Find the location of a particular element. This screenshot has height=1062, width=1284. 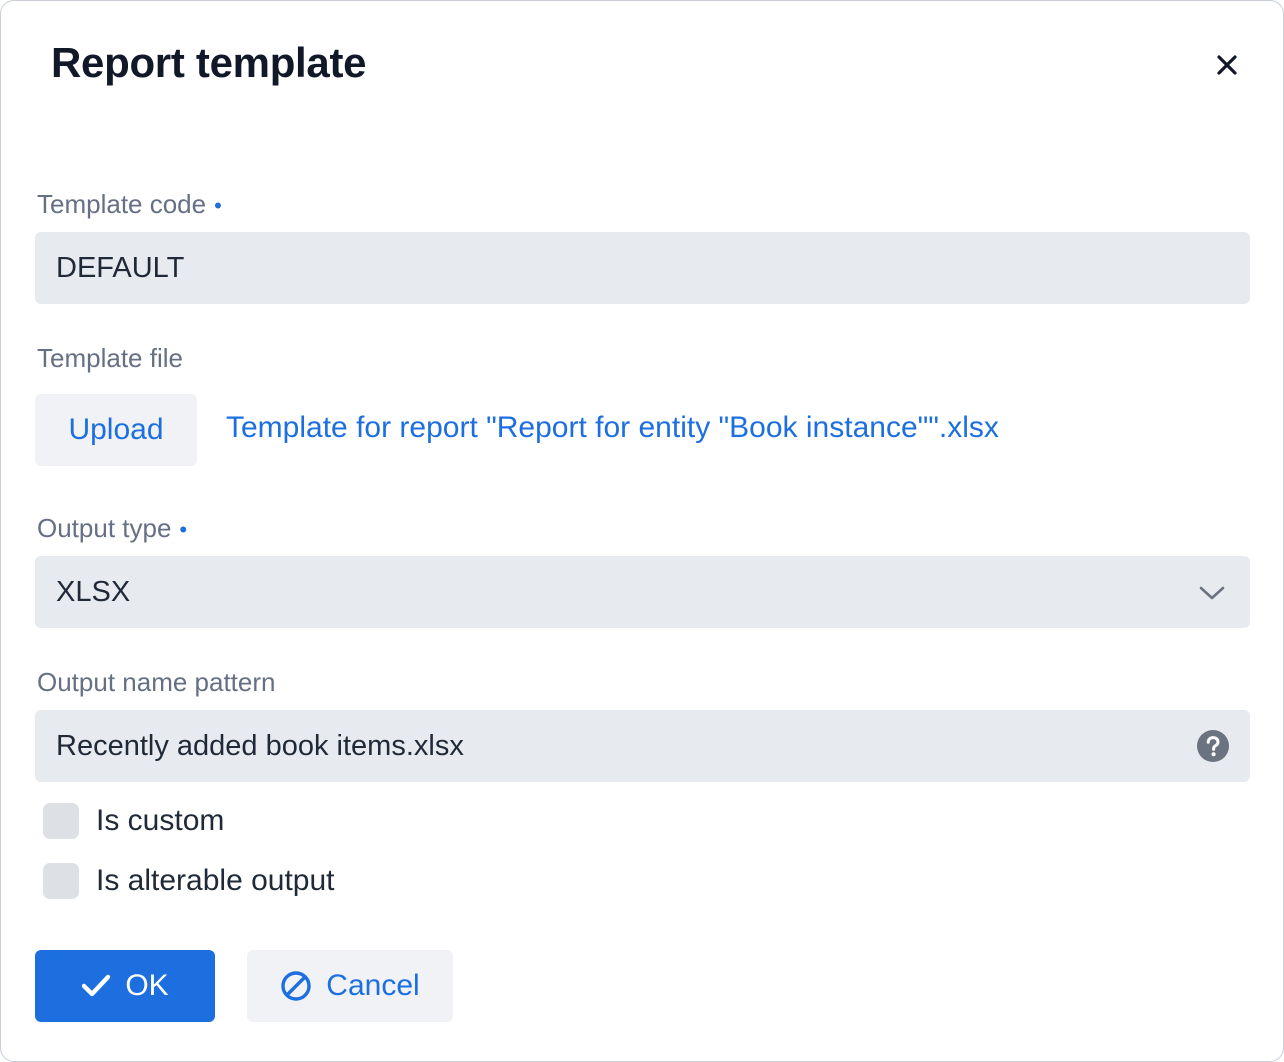

is-alterable-output-row: Is alterable output is located at coordinates (189, 881).